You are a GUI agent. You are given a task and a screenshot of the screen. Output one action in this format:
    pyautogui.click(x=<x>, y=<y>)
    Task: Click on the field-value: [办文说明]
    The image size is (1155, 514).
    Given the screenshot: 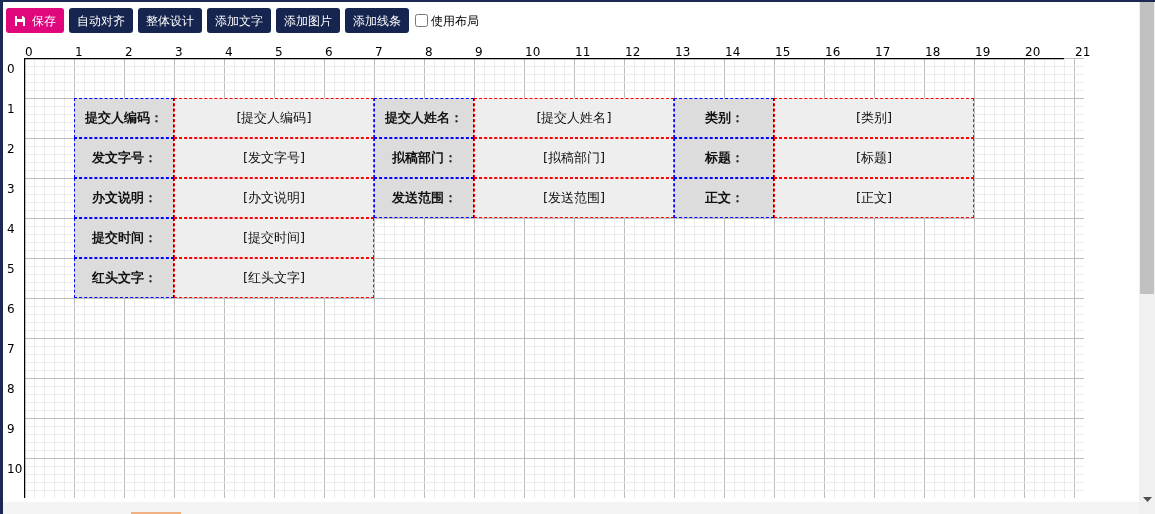 What is the action you would take?
    pyautogui.click(x=274, y=198)
    